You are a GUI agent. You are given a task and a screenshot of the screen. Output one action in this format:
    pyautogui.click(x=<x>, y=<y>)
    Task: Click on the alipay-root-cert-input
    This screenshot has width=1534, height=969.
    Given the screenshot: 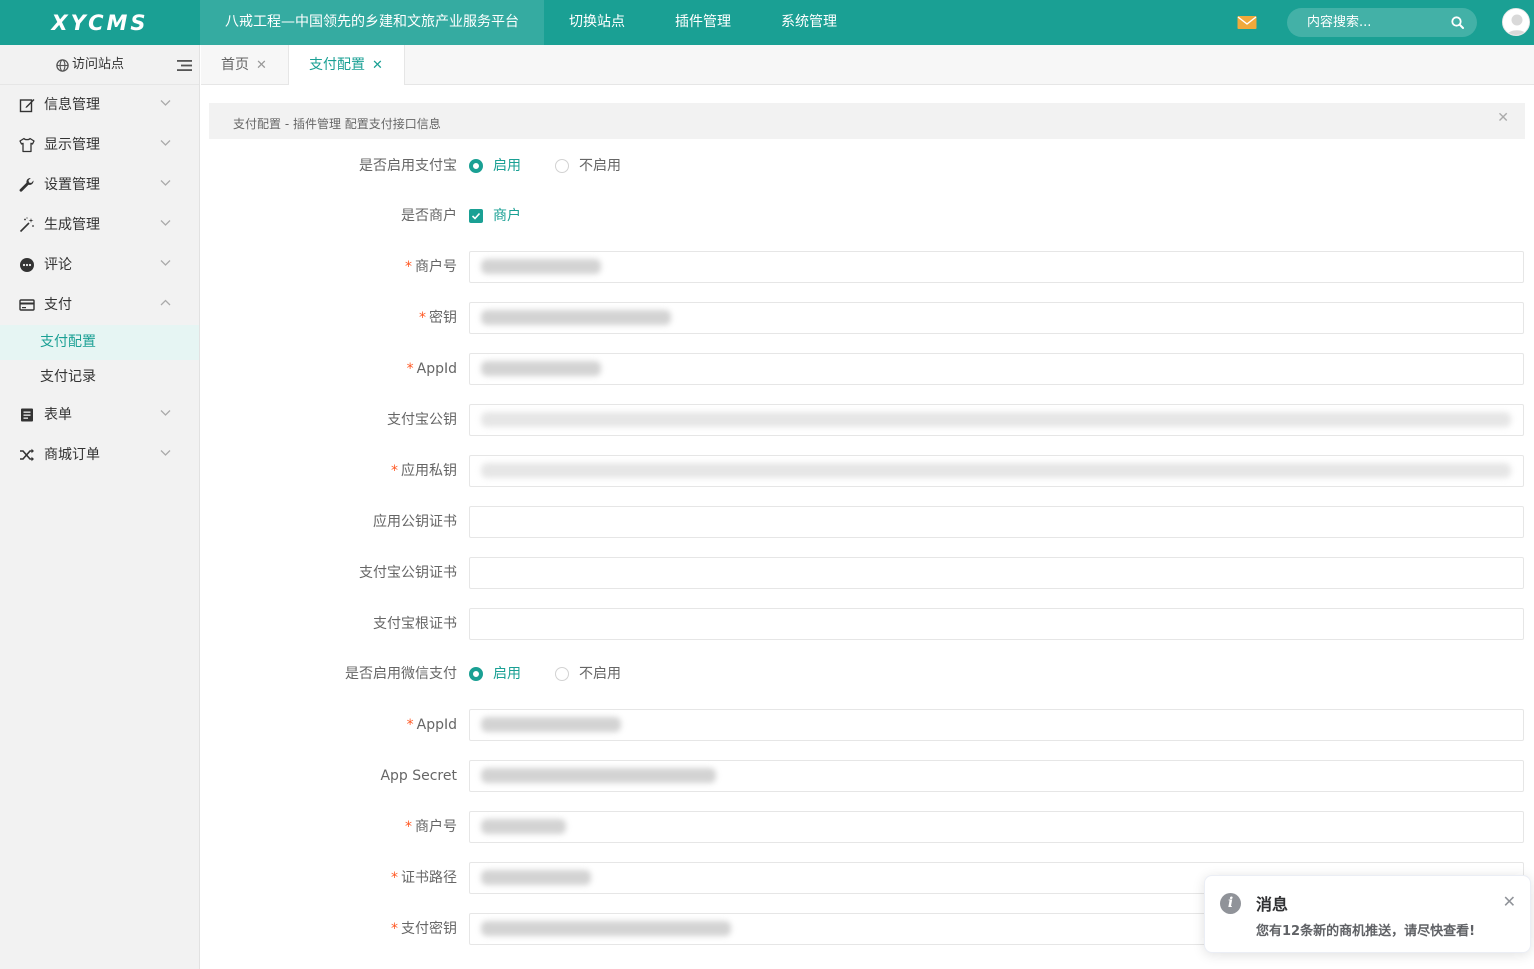 What is the action you would take?
    pyautogui.click(x=996, y=624)
    